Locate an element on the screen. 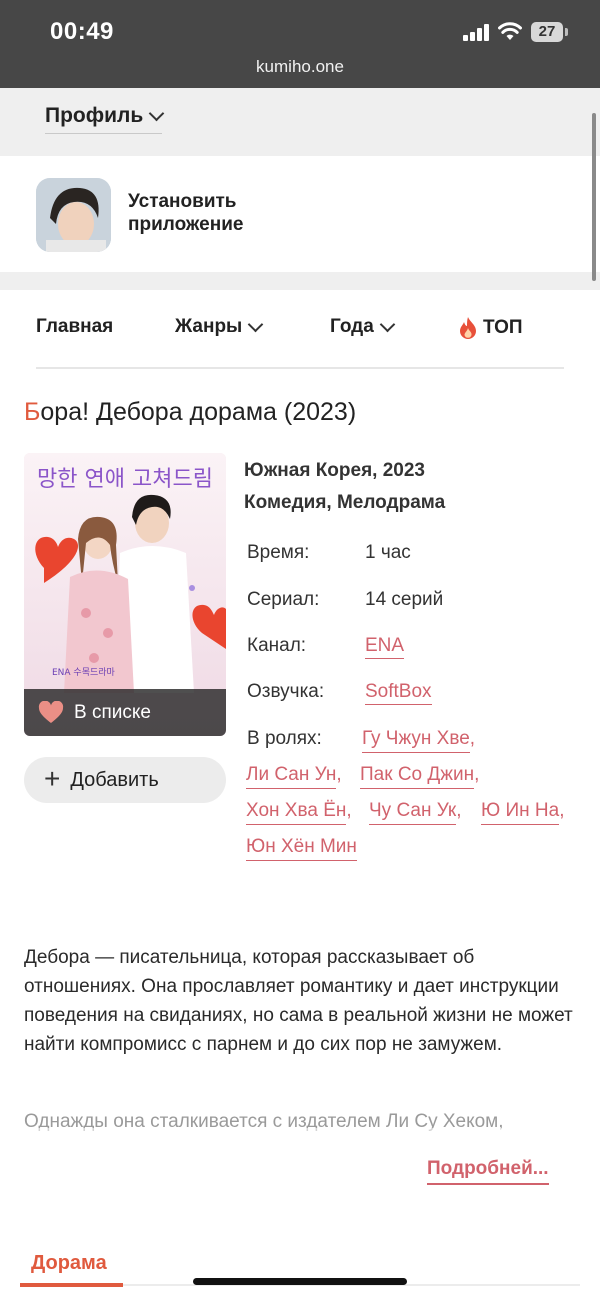 The height and width of the screenshot is (1298, 600). voiceover-link-wrap: SoftBox is located at coordinates (398, 693).